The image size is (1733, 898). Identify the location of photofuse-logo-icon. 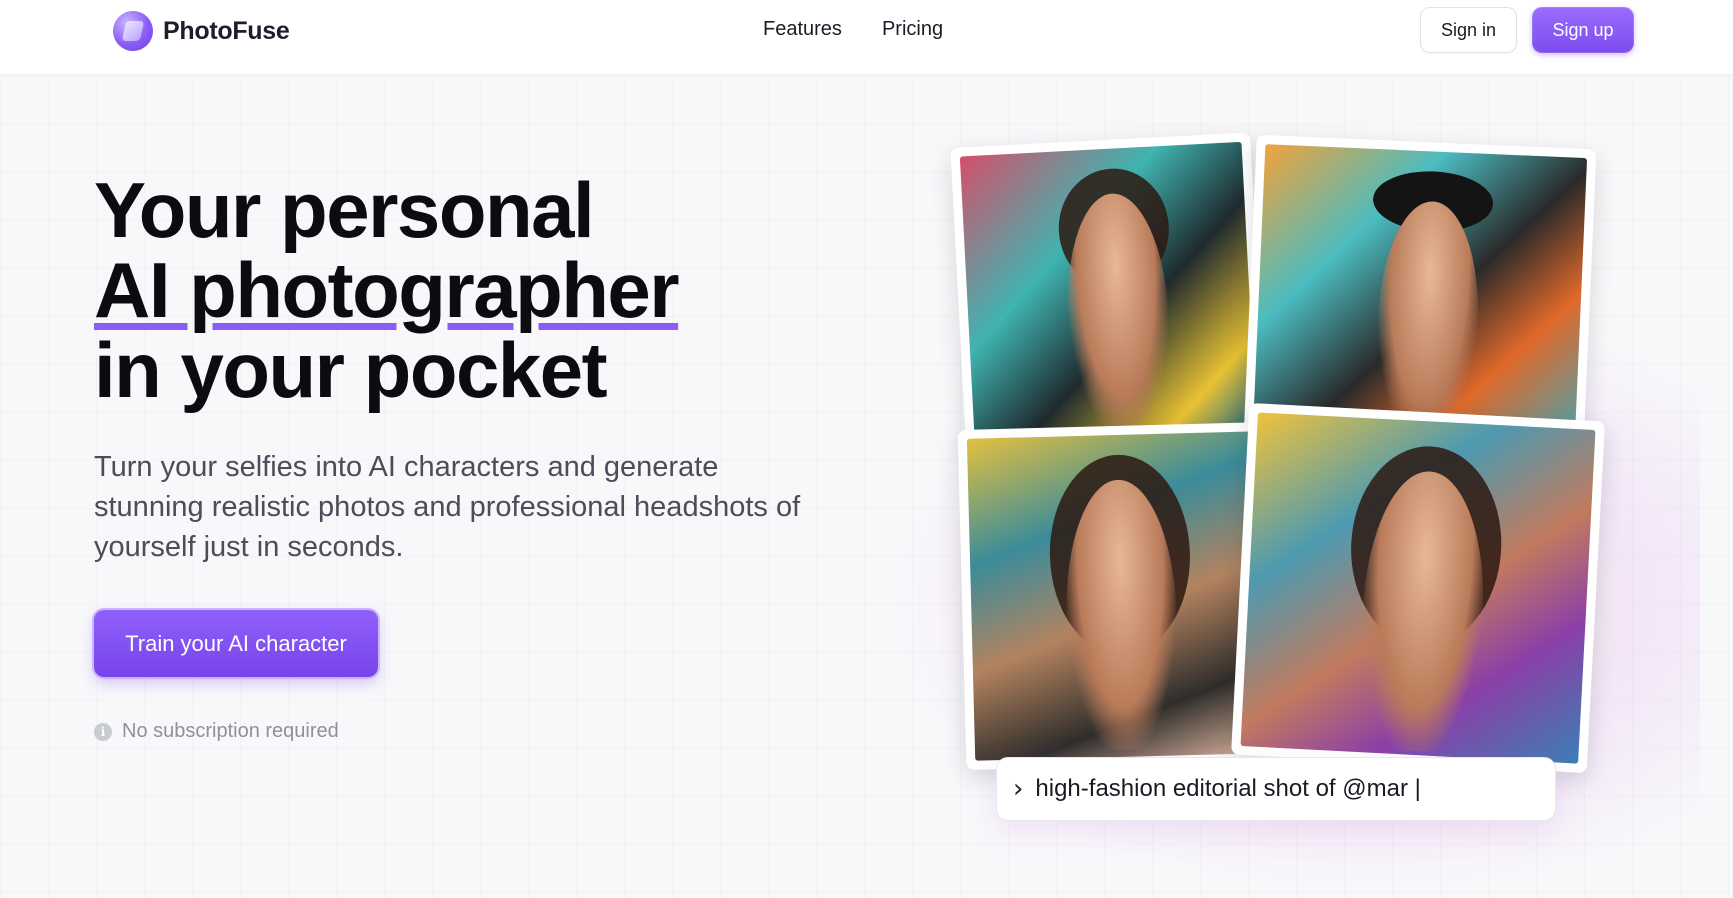
(133, 31).